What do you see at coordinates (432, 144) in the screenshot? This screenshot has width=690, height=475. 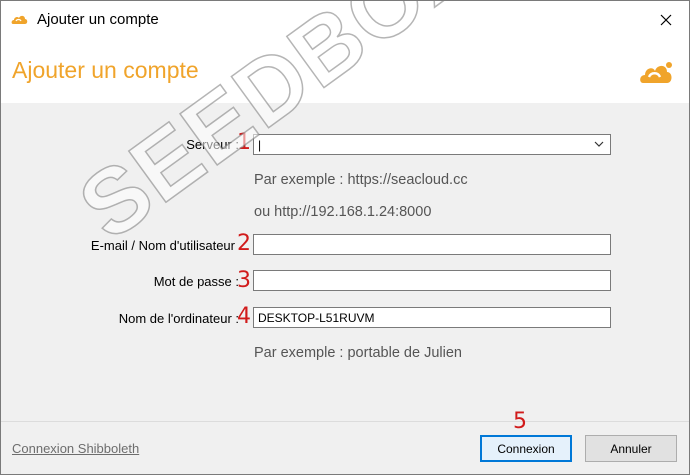 I see `server-combobox: |` at bounding box center [432, 144].